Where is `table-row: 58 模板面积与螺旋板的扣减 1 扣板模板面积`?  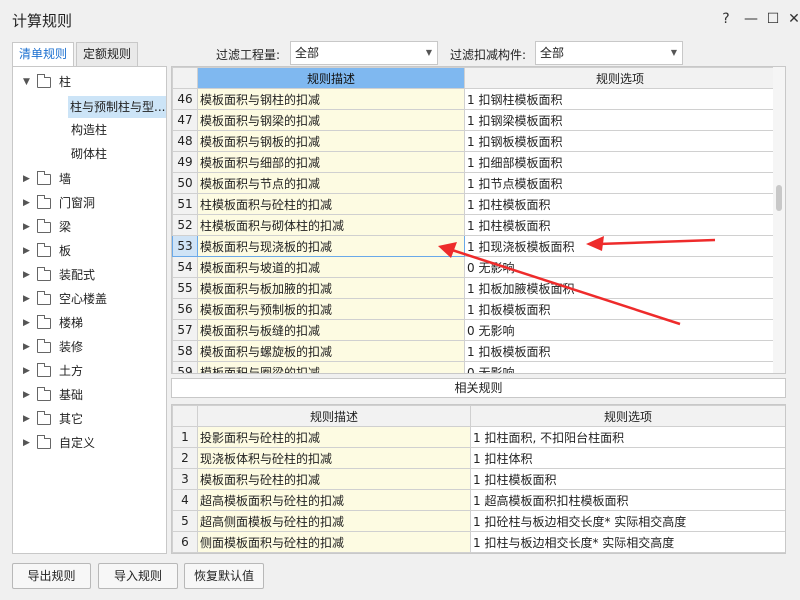 table-row: 58 模板面积与螺旋板的扣减 1 扣板模板面积 is located at coordinates (474, 351).